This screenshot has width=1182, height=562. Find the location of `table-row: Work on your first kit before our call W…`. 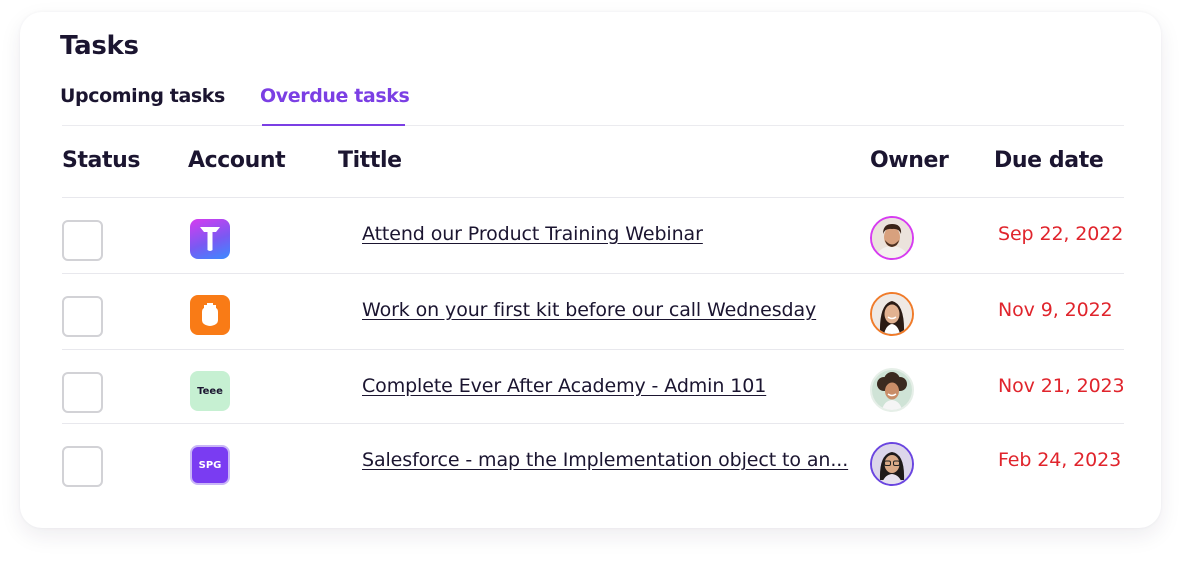

table-row: Work on your first kit before our call W… is located at coordinates (593, 311).